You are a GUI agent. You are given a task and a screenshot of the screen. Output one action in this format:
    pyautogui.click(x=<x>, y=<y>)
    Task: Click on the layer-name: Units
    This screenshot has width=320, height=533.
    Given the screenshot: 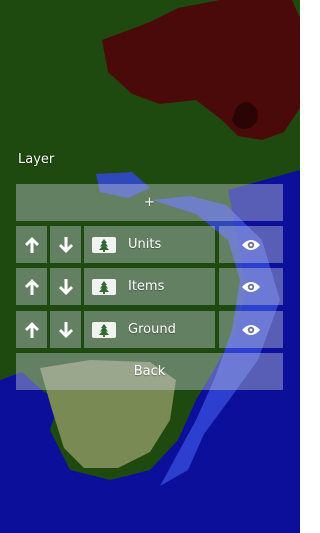 What is the action you would take?
    pyautogui.click(x=145, y=244)
    